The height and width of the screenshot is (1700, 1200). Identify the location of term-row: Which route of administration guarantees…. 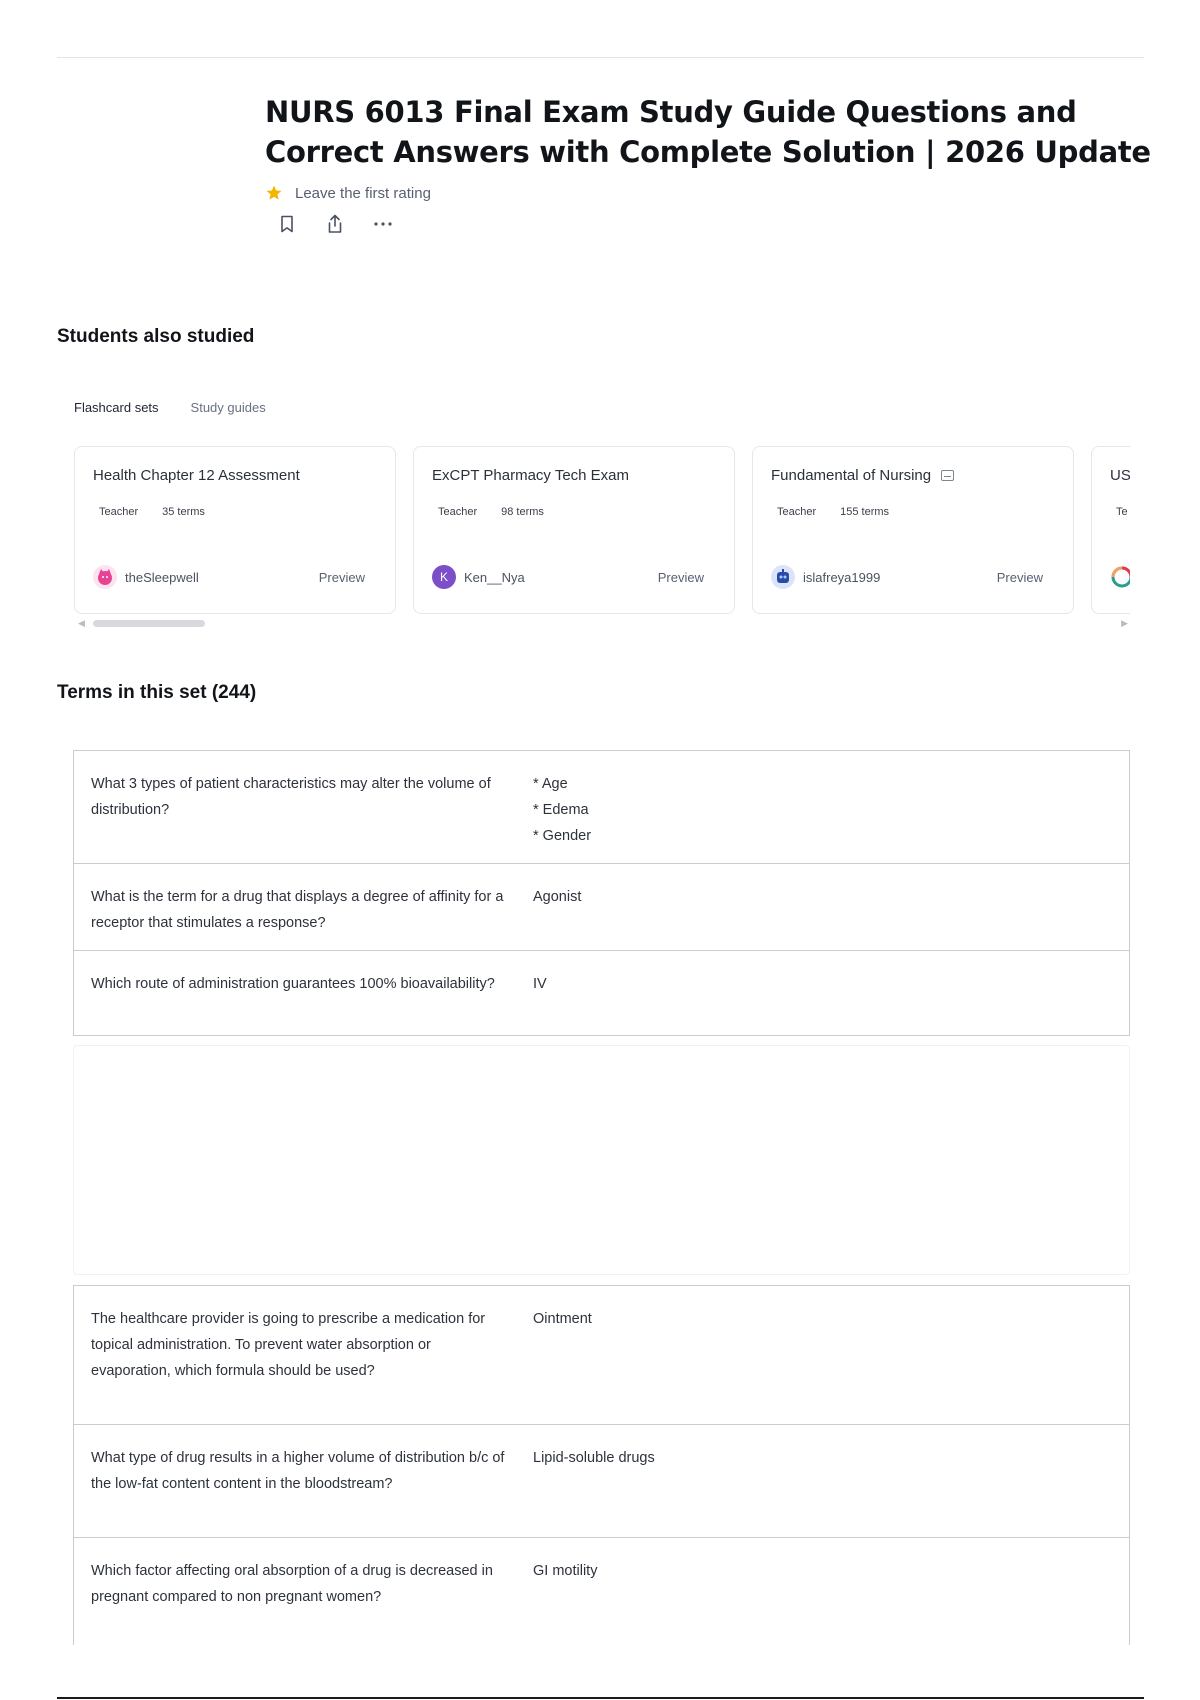
(601, 993).